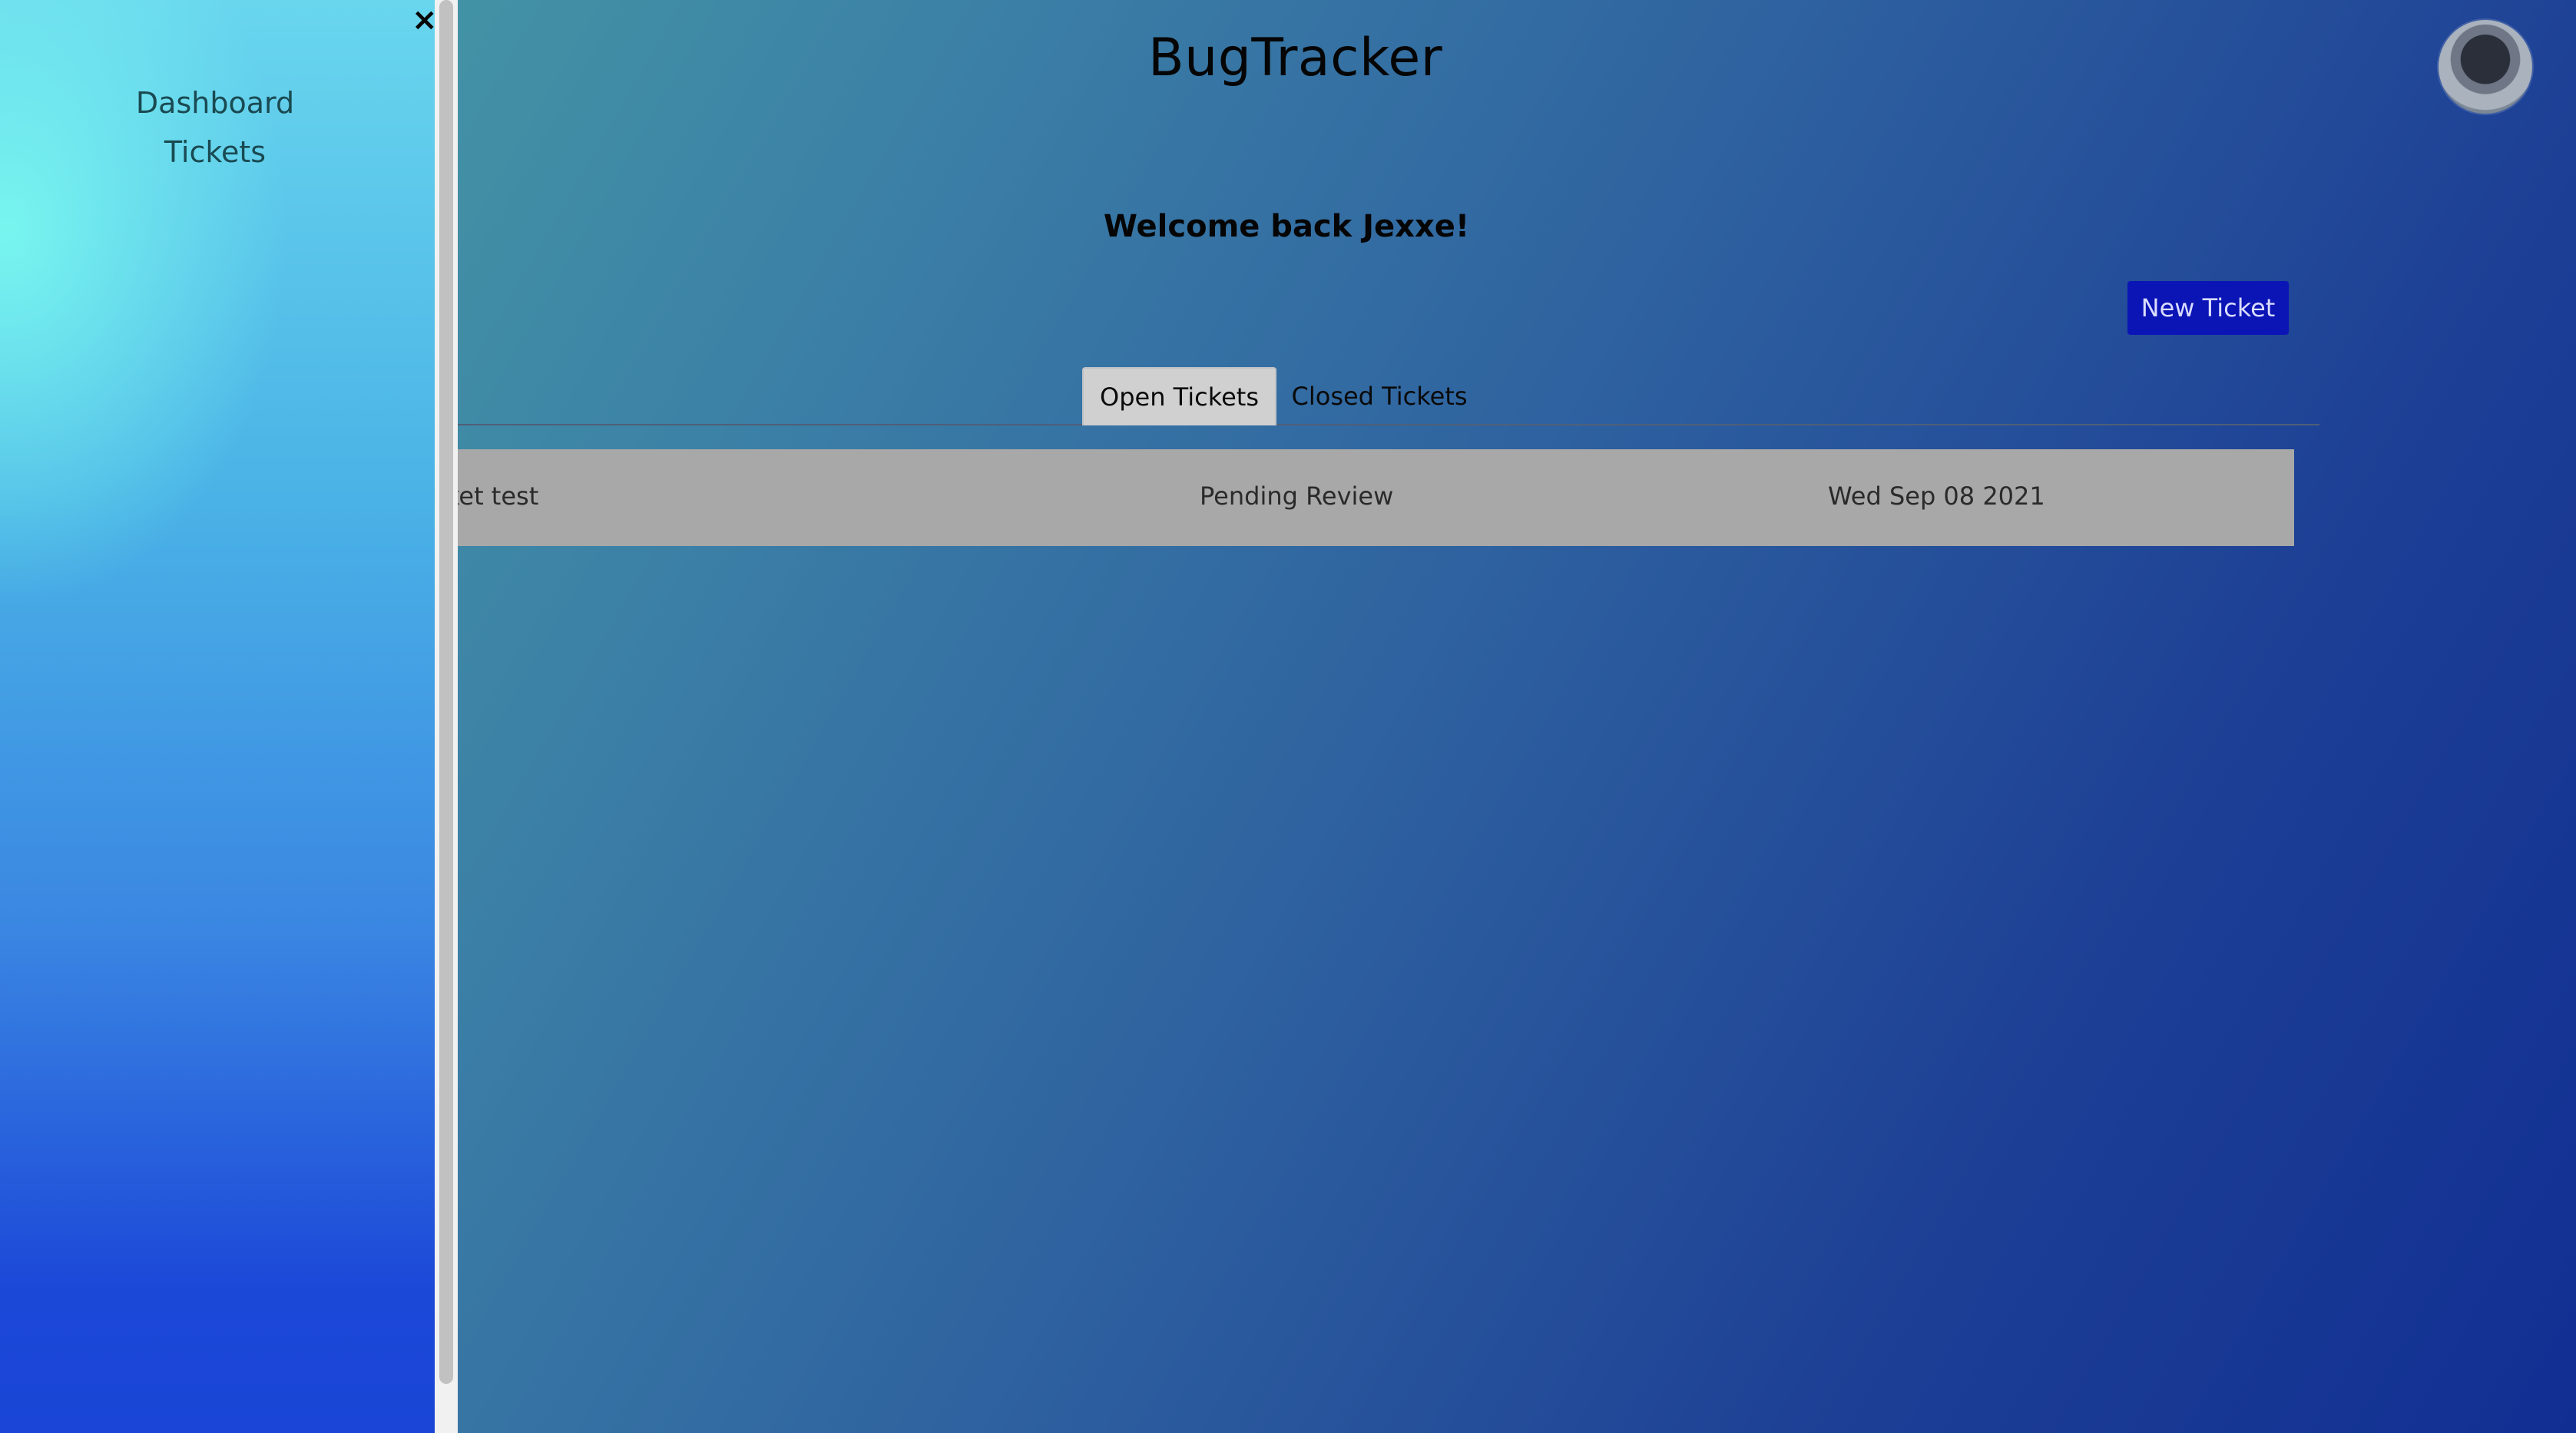  What do you see at coordinates (446, 692) in the screenshot?
I see `scrollbar-thumb` at bounding box center [446, 692].